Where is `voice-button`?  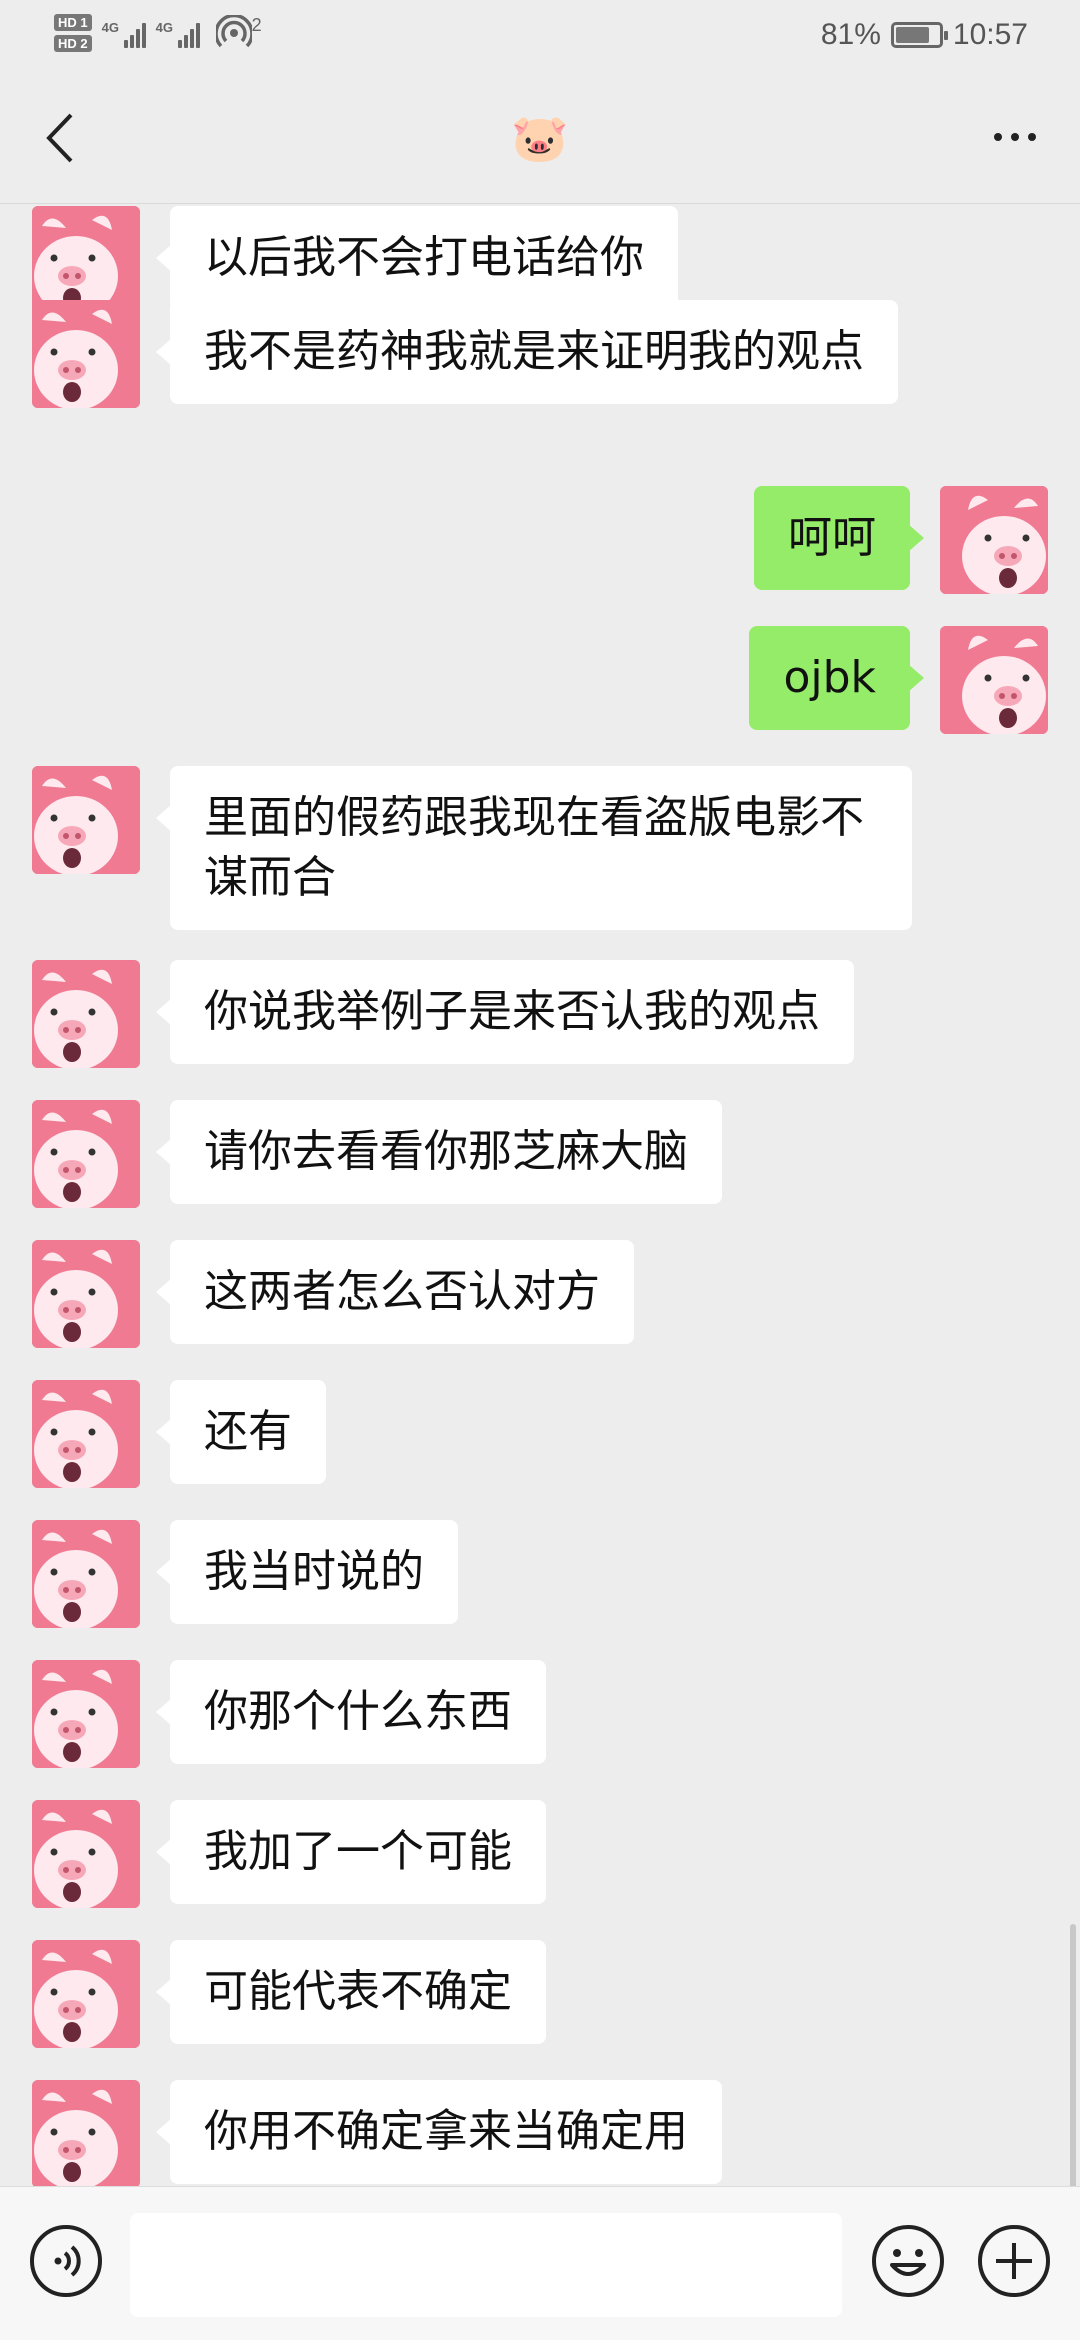 voice-button is located at coordinates (66, 2261).